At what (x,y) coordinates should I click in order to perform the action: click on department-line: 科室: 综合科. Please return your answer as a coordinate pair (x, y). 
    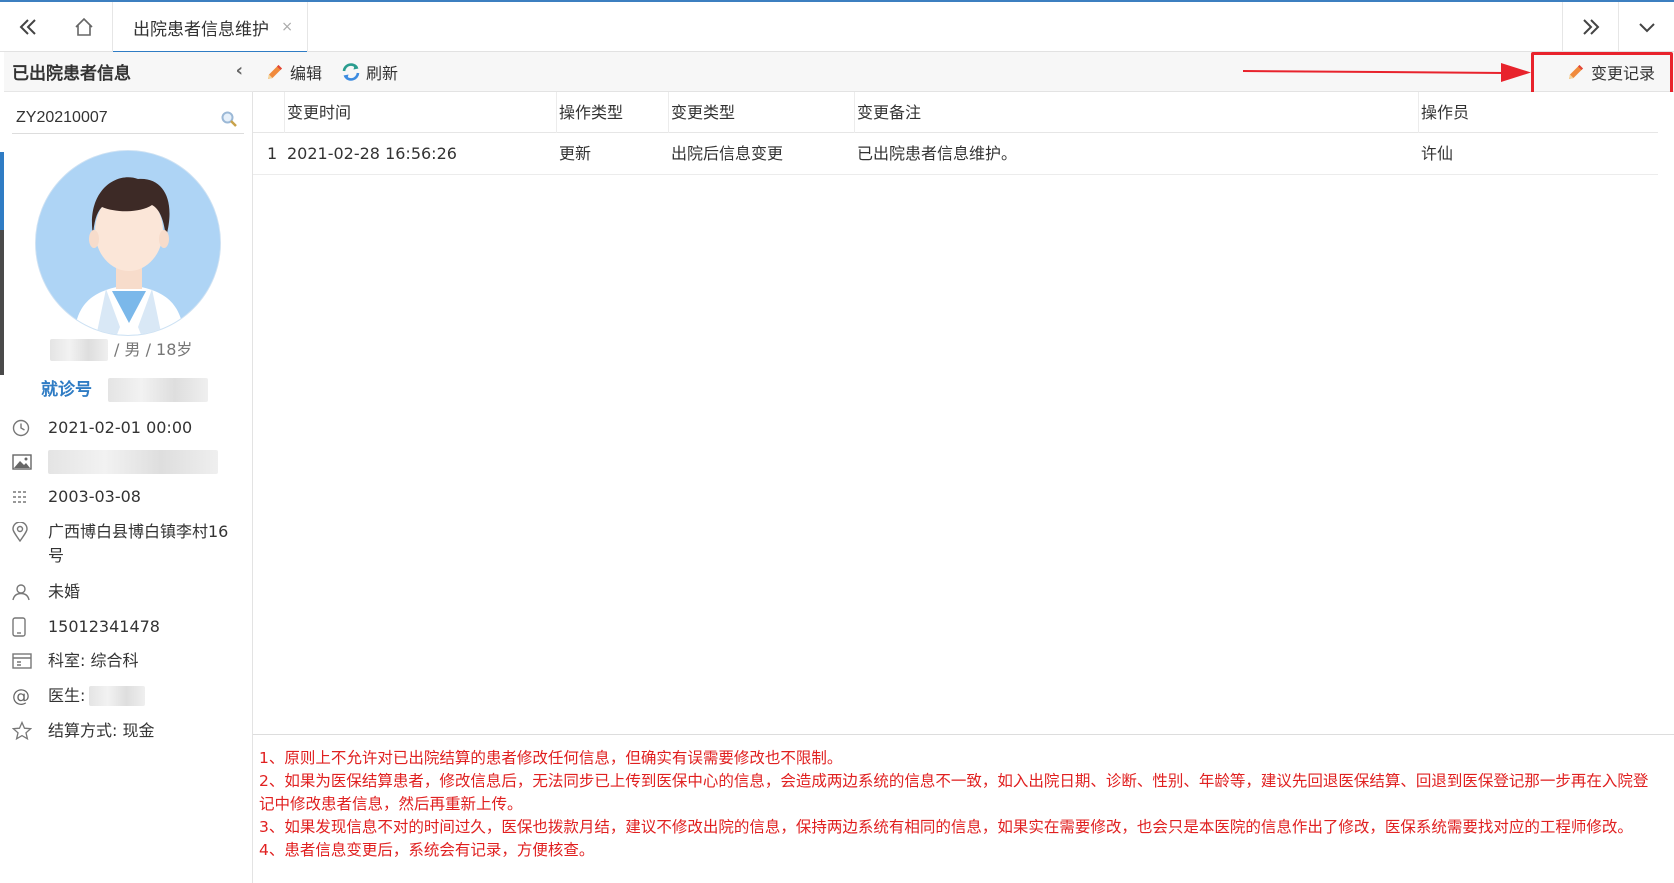
    Looking at the image, I should click on (75, 661).